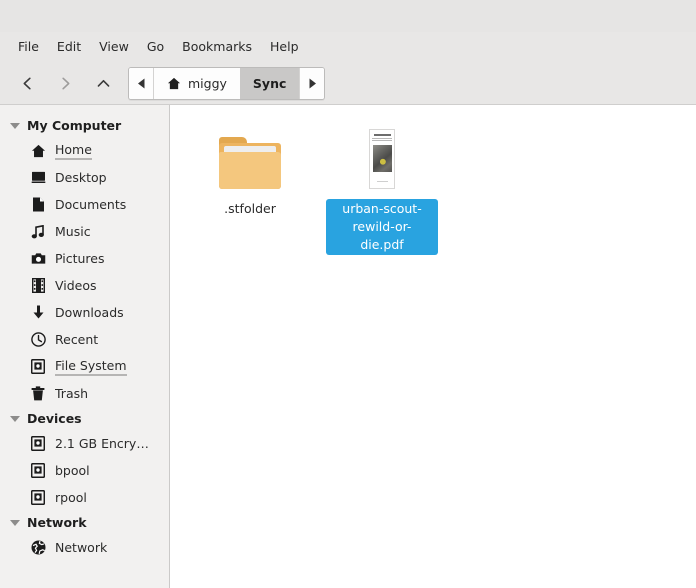  I want to click on sidebar-item-file-system: File System, so click(84, 366).